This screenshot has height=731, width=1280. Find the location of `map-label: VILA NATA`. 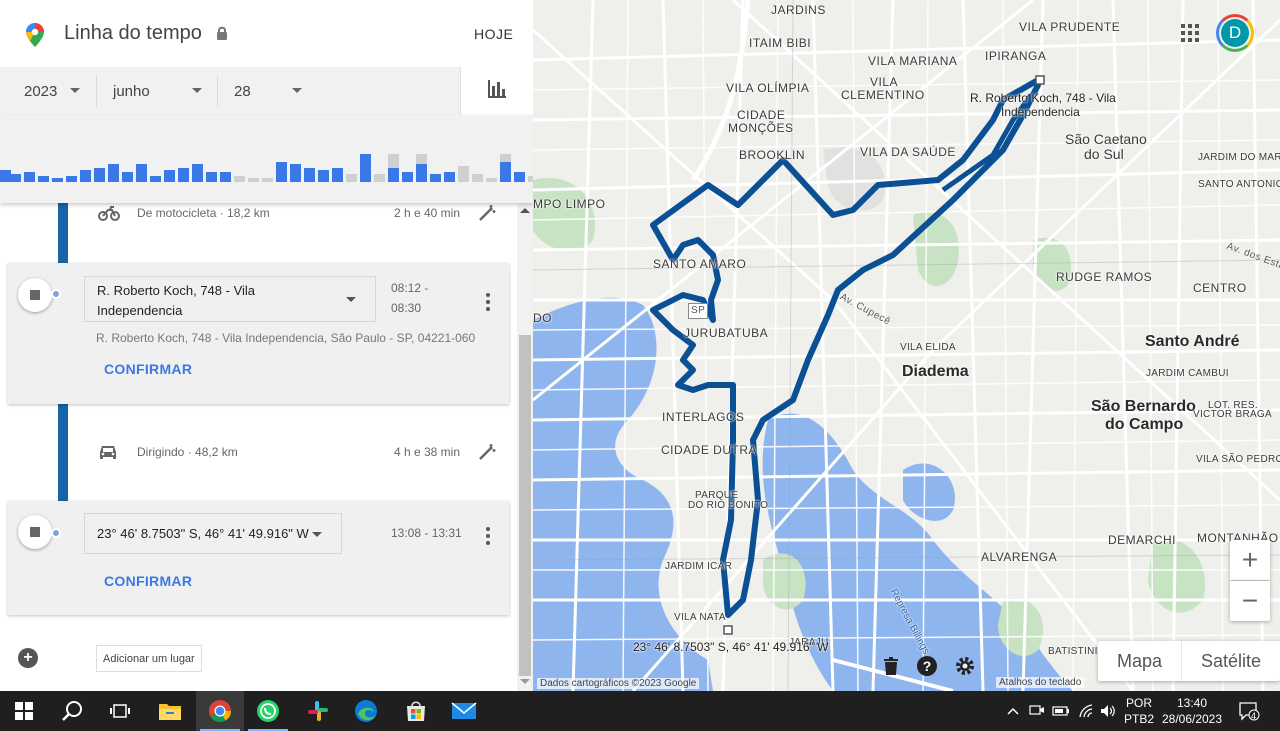

map-label: VILA NATA is located at coordinates (700, 617).